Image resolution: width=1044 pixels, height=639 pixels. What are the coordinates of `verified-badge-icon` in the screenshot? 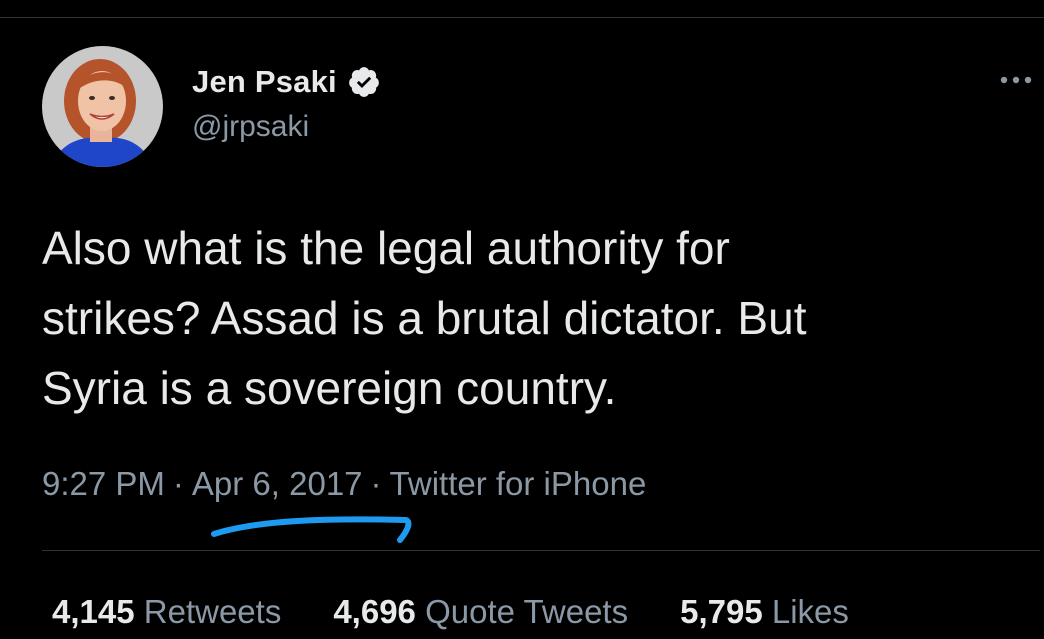 It's located at (363, 82).